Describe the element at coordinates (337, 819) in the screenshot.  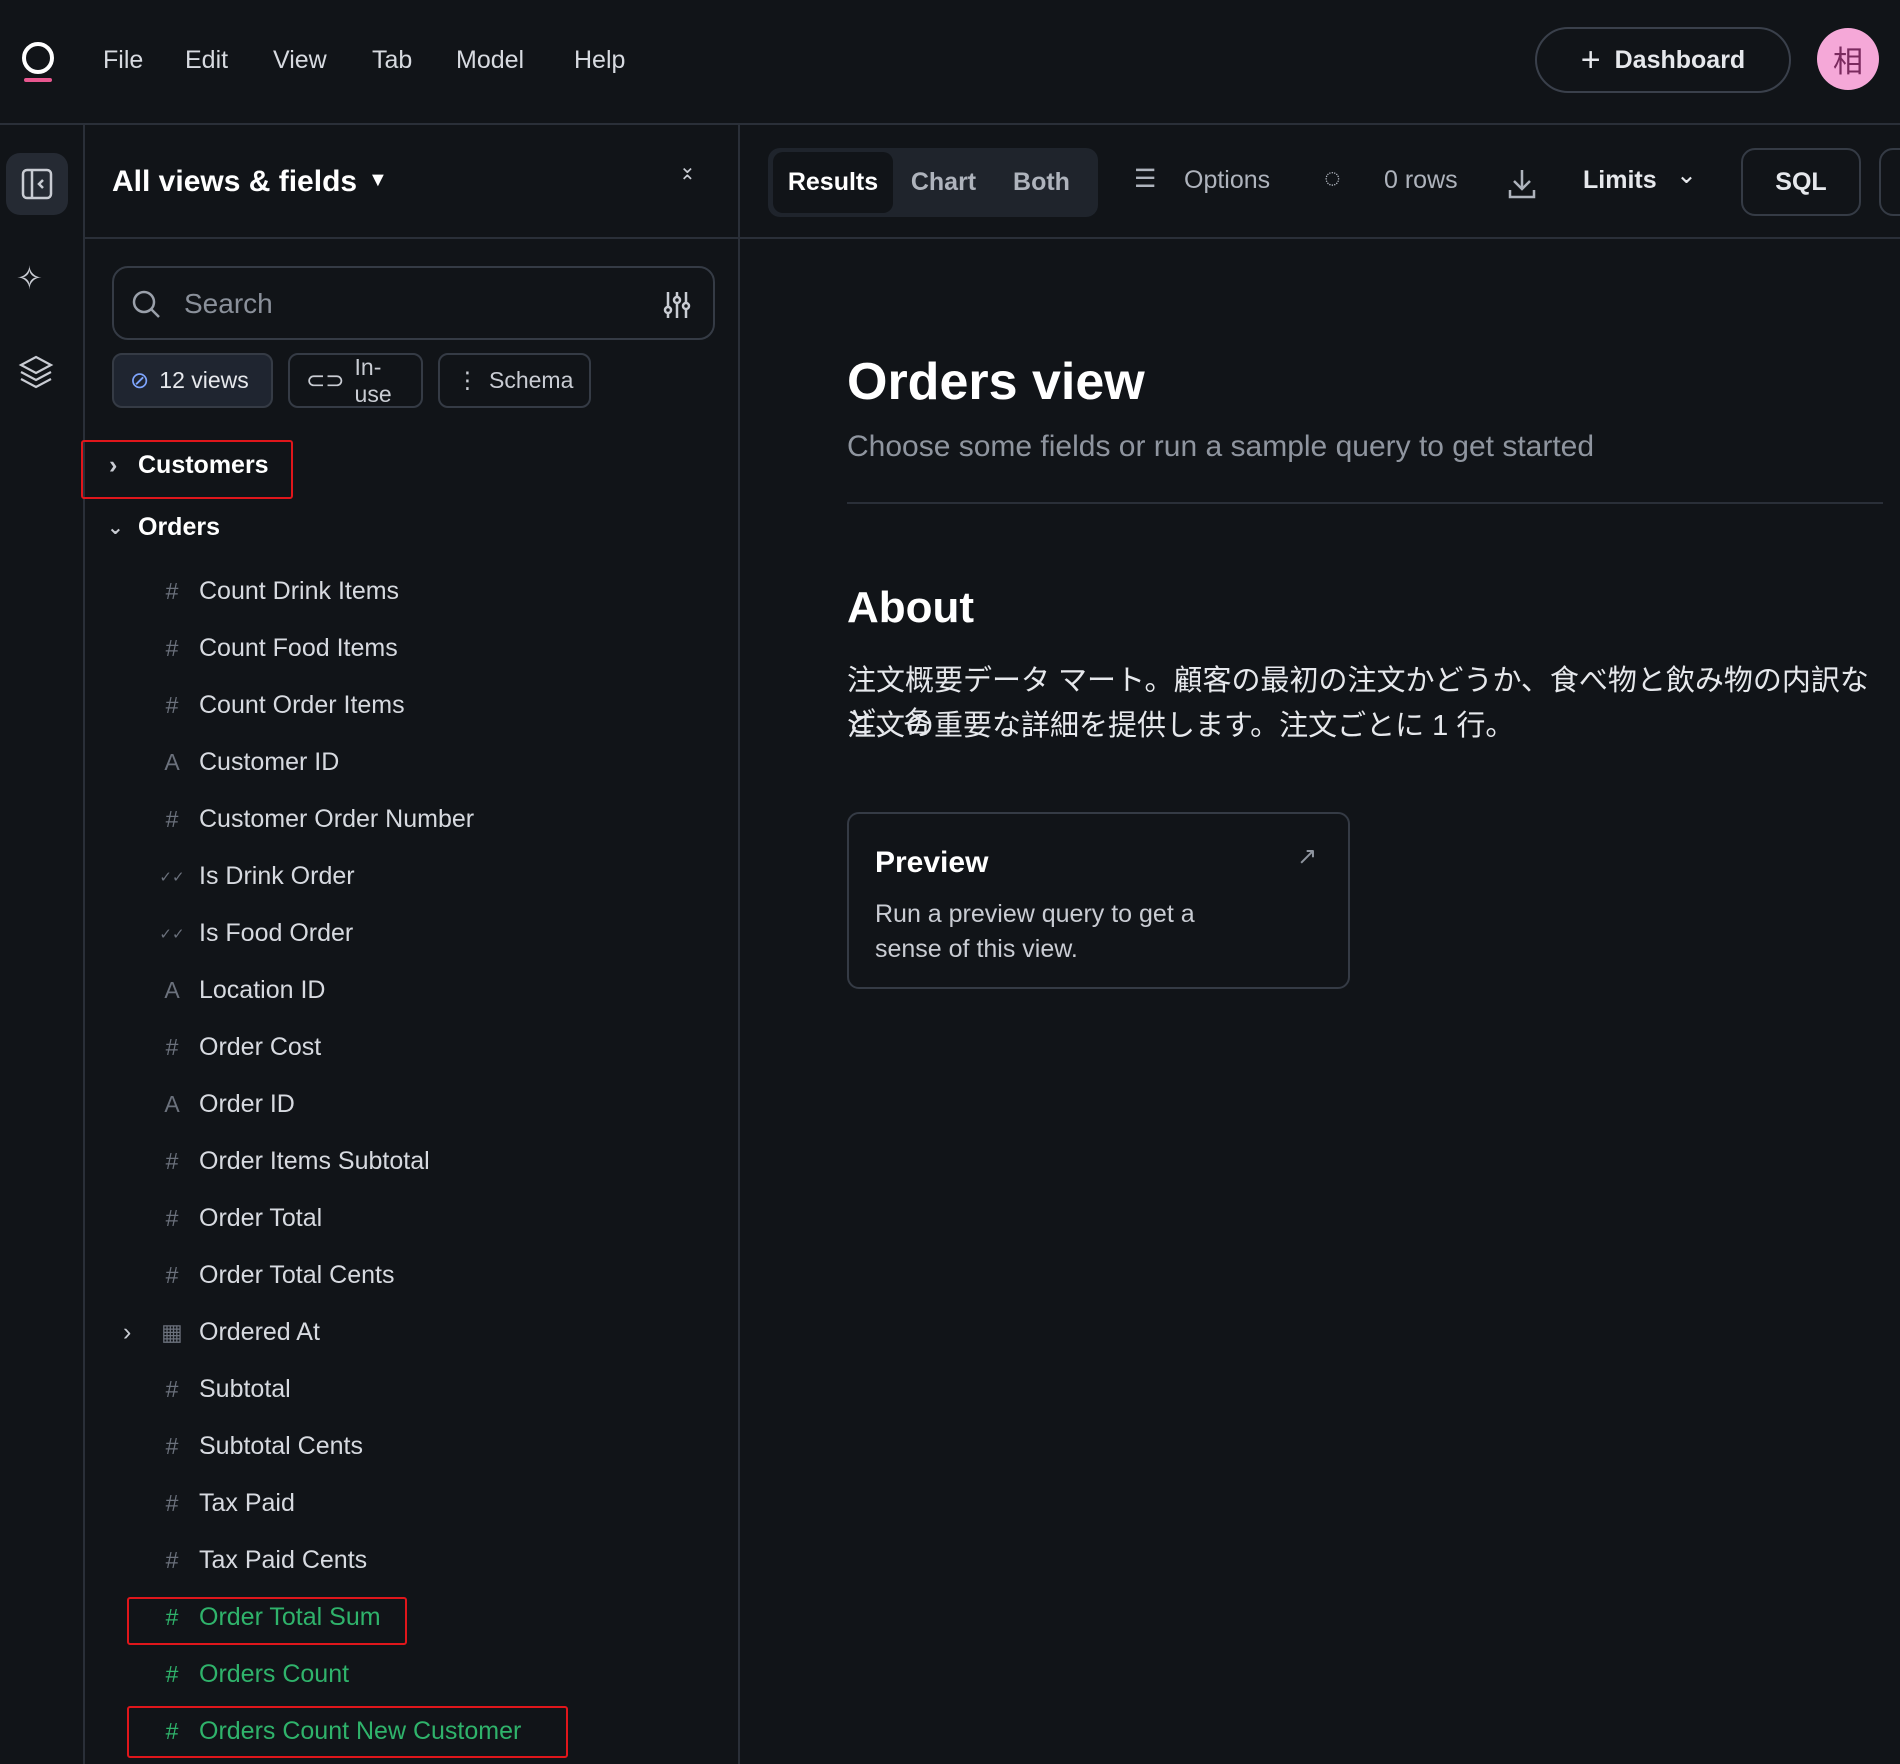
I see `field-label: Customer Order Number` at that location.